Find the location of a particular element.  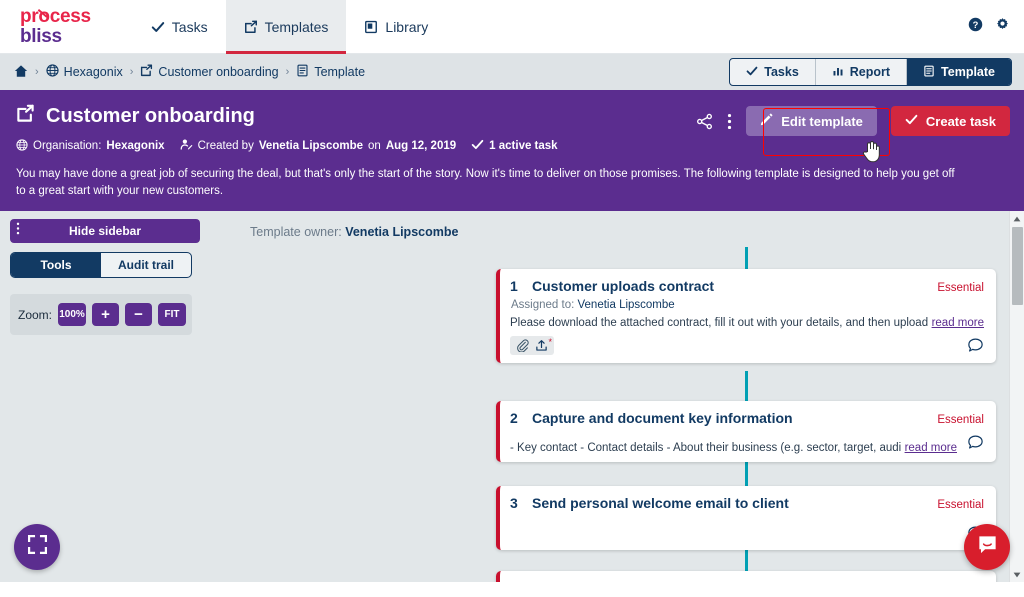

caret-down-icon is located at coordinates (1017, 574).